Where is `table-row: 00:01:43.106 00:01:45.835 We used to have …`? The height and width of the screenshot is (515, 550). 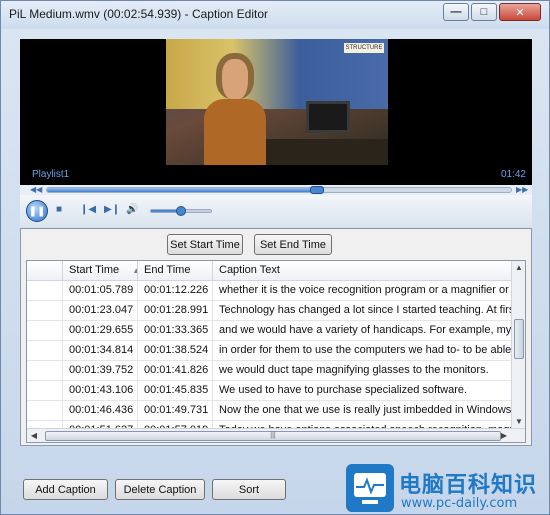
table-row: 00:01:43.106 00:01:45.835 We used to have … is located at coordinates (269, 391).